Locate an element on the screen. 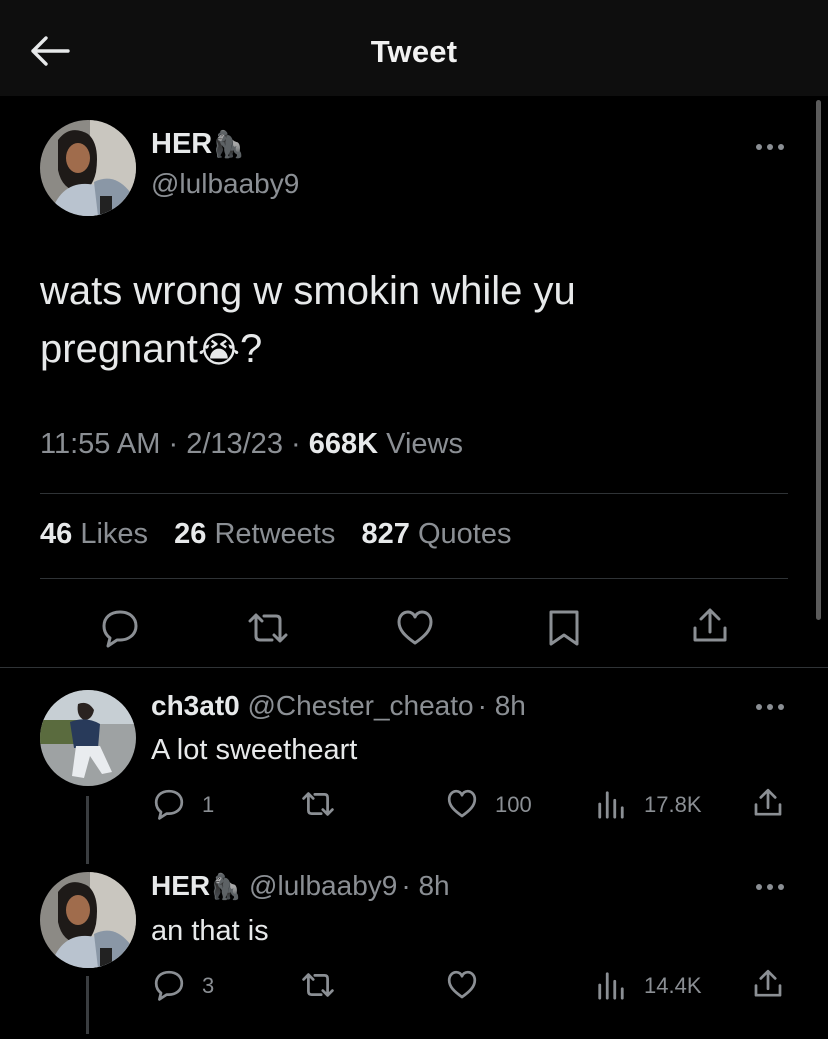 This screenshot has width=828, height=1039. author-handle: @lulbaaby9 is located at coordinates (225, 184).